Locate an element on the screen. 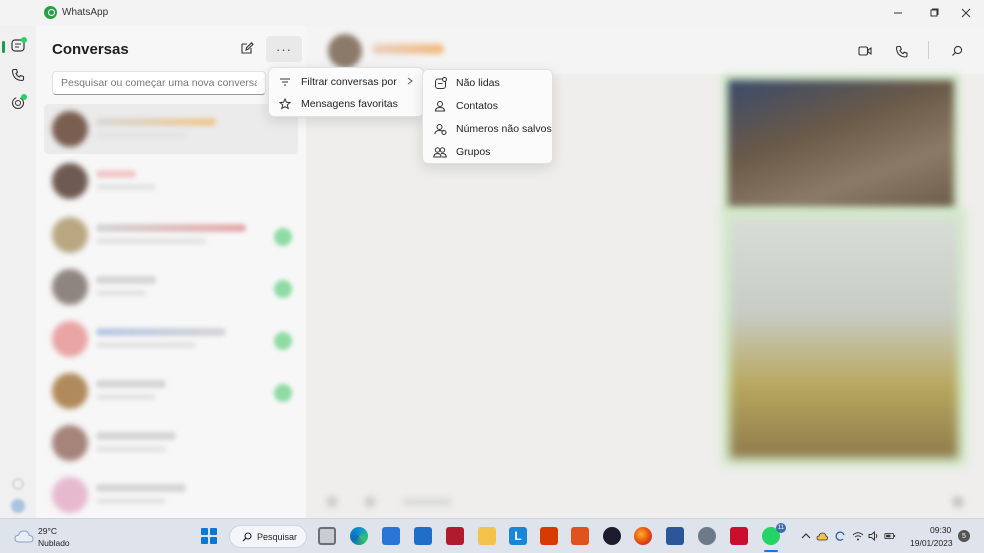 This screenshot has height=553, width=984. voice-call-button is located at coordinates (901, 51).